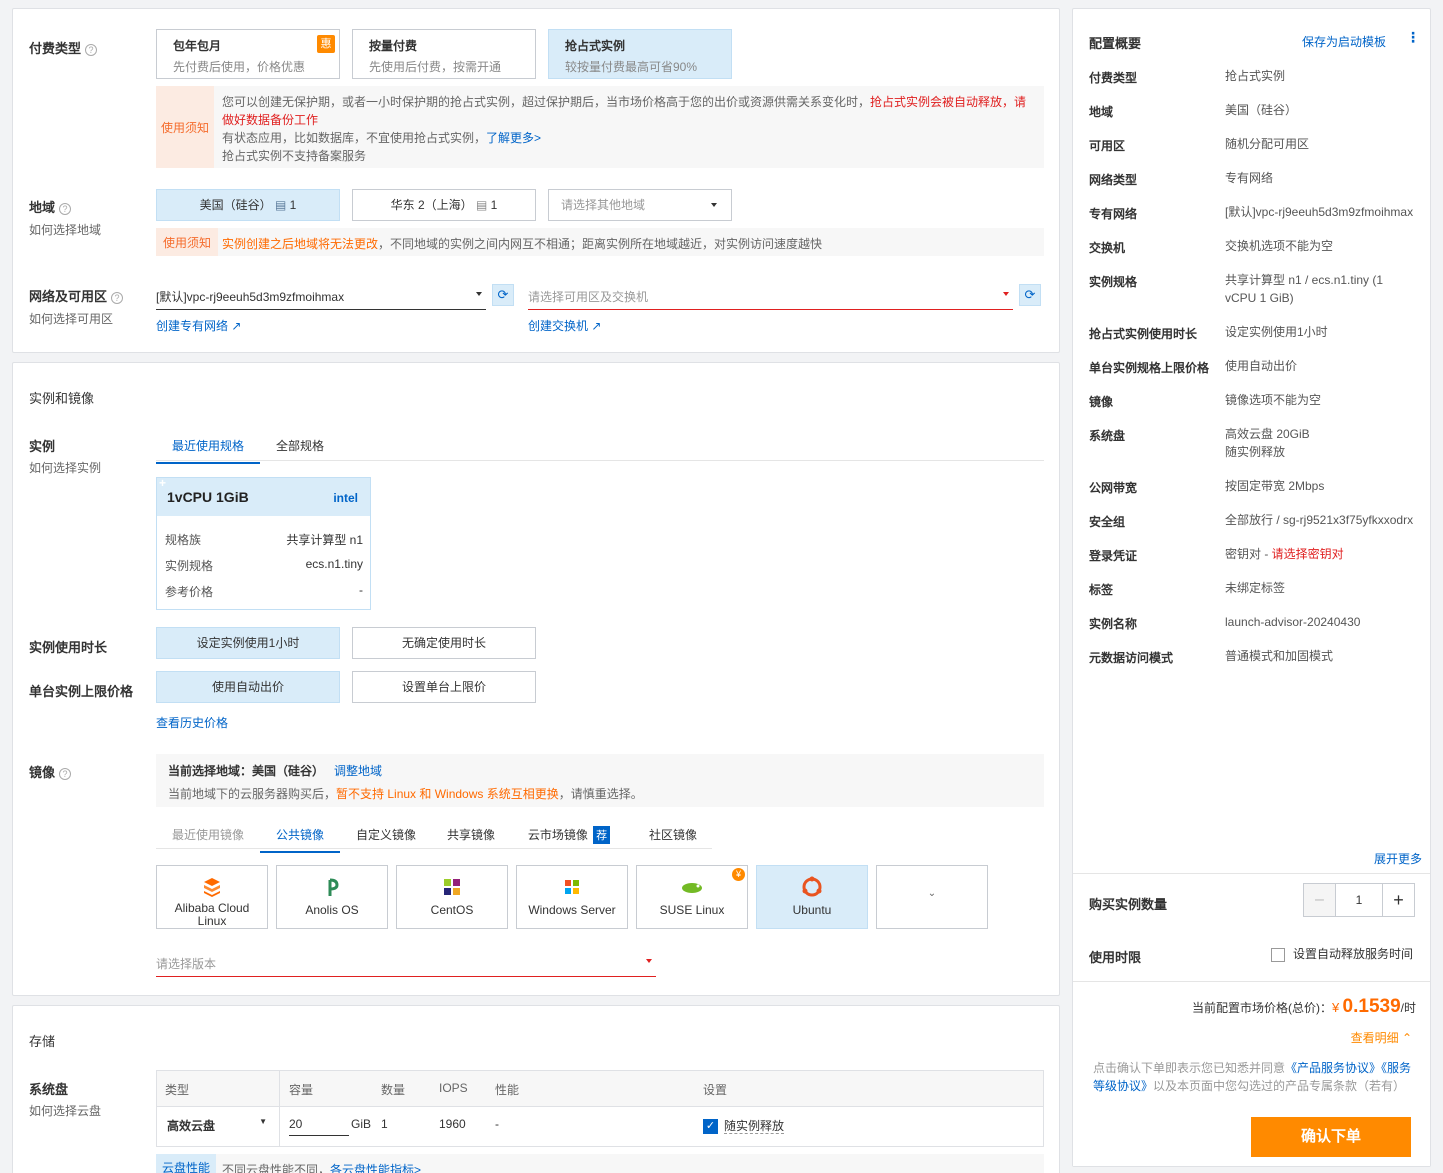 This screenshot has height=1173, width=1443. What do you see at coordinates (1344, 41) in the screenshot?
I see `save-template-link: 保存为启动模板` at bounding box center [1344, 41].